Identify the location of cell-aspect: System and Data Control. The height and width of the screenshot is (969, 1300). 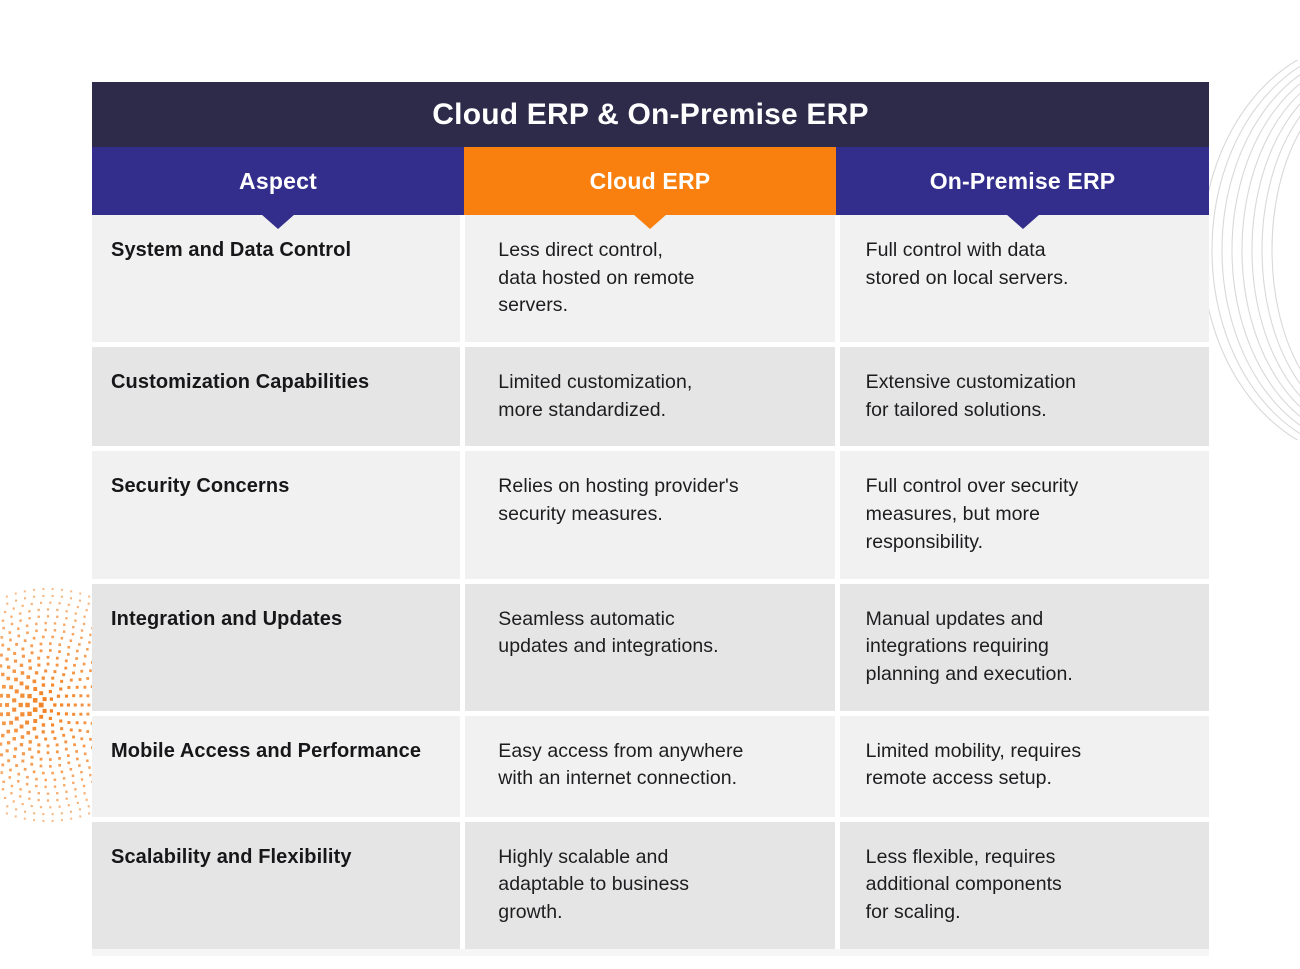
(276, 279).